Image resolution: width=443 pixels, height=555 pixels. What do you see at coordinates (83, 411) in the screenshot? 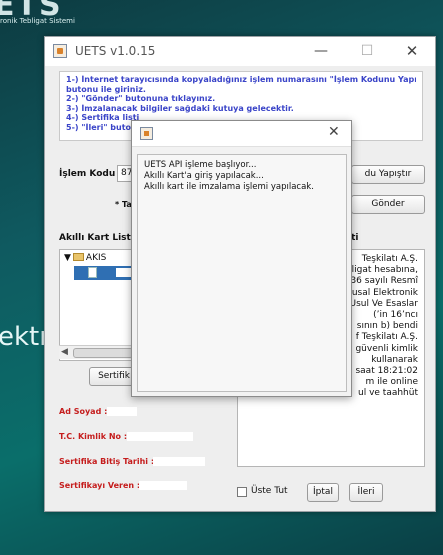
I see `ad-soyad-label: Ad Soyad :` at bounding box center [83, 411].